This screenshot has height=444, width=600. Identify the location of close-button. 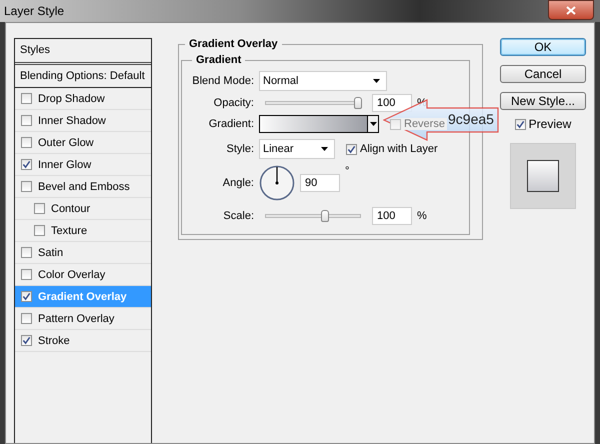
(571, 10).